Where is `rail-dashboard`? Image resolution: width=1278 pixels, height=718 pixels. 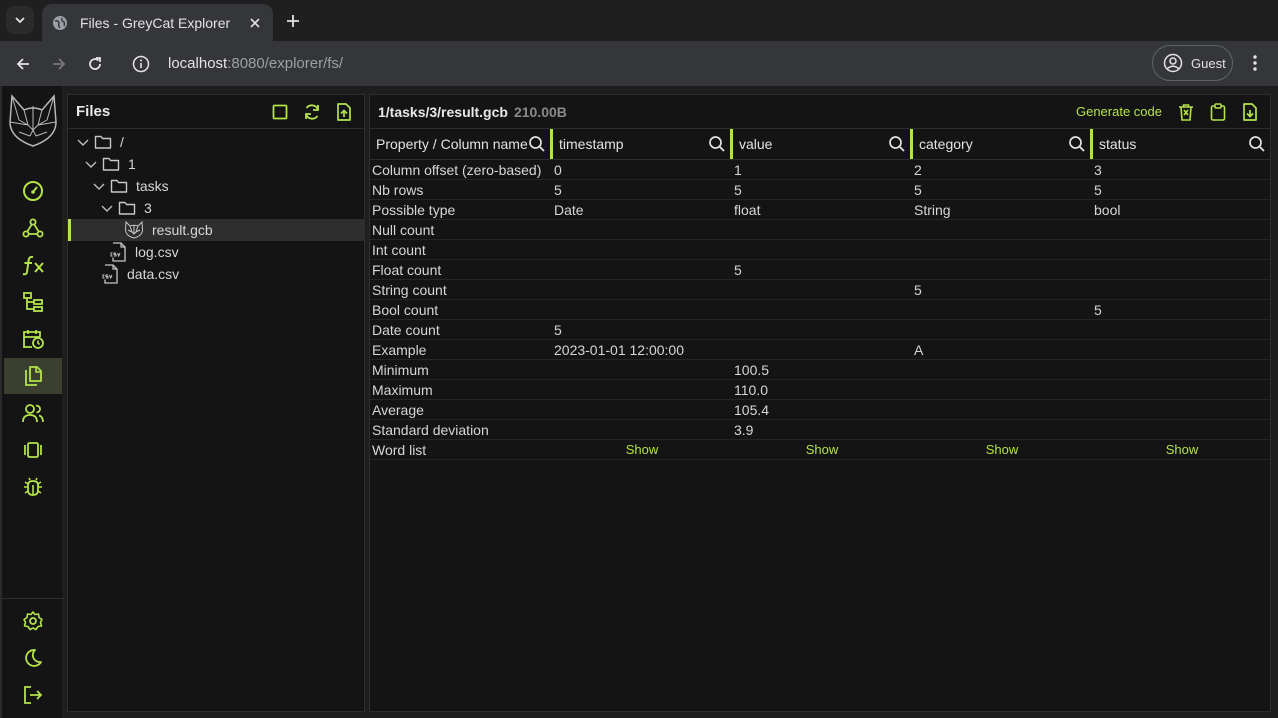 rail-dashboard is located at coordinates (33, 191).